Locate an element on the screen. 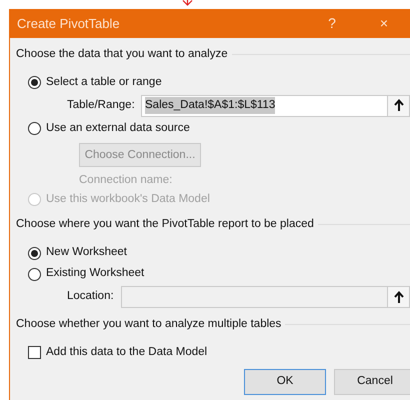 This screenshot has height=400, width=410. section-heading: Choose whether you want to analyze multiple tables is located at coordinates (149, 324).